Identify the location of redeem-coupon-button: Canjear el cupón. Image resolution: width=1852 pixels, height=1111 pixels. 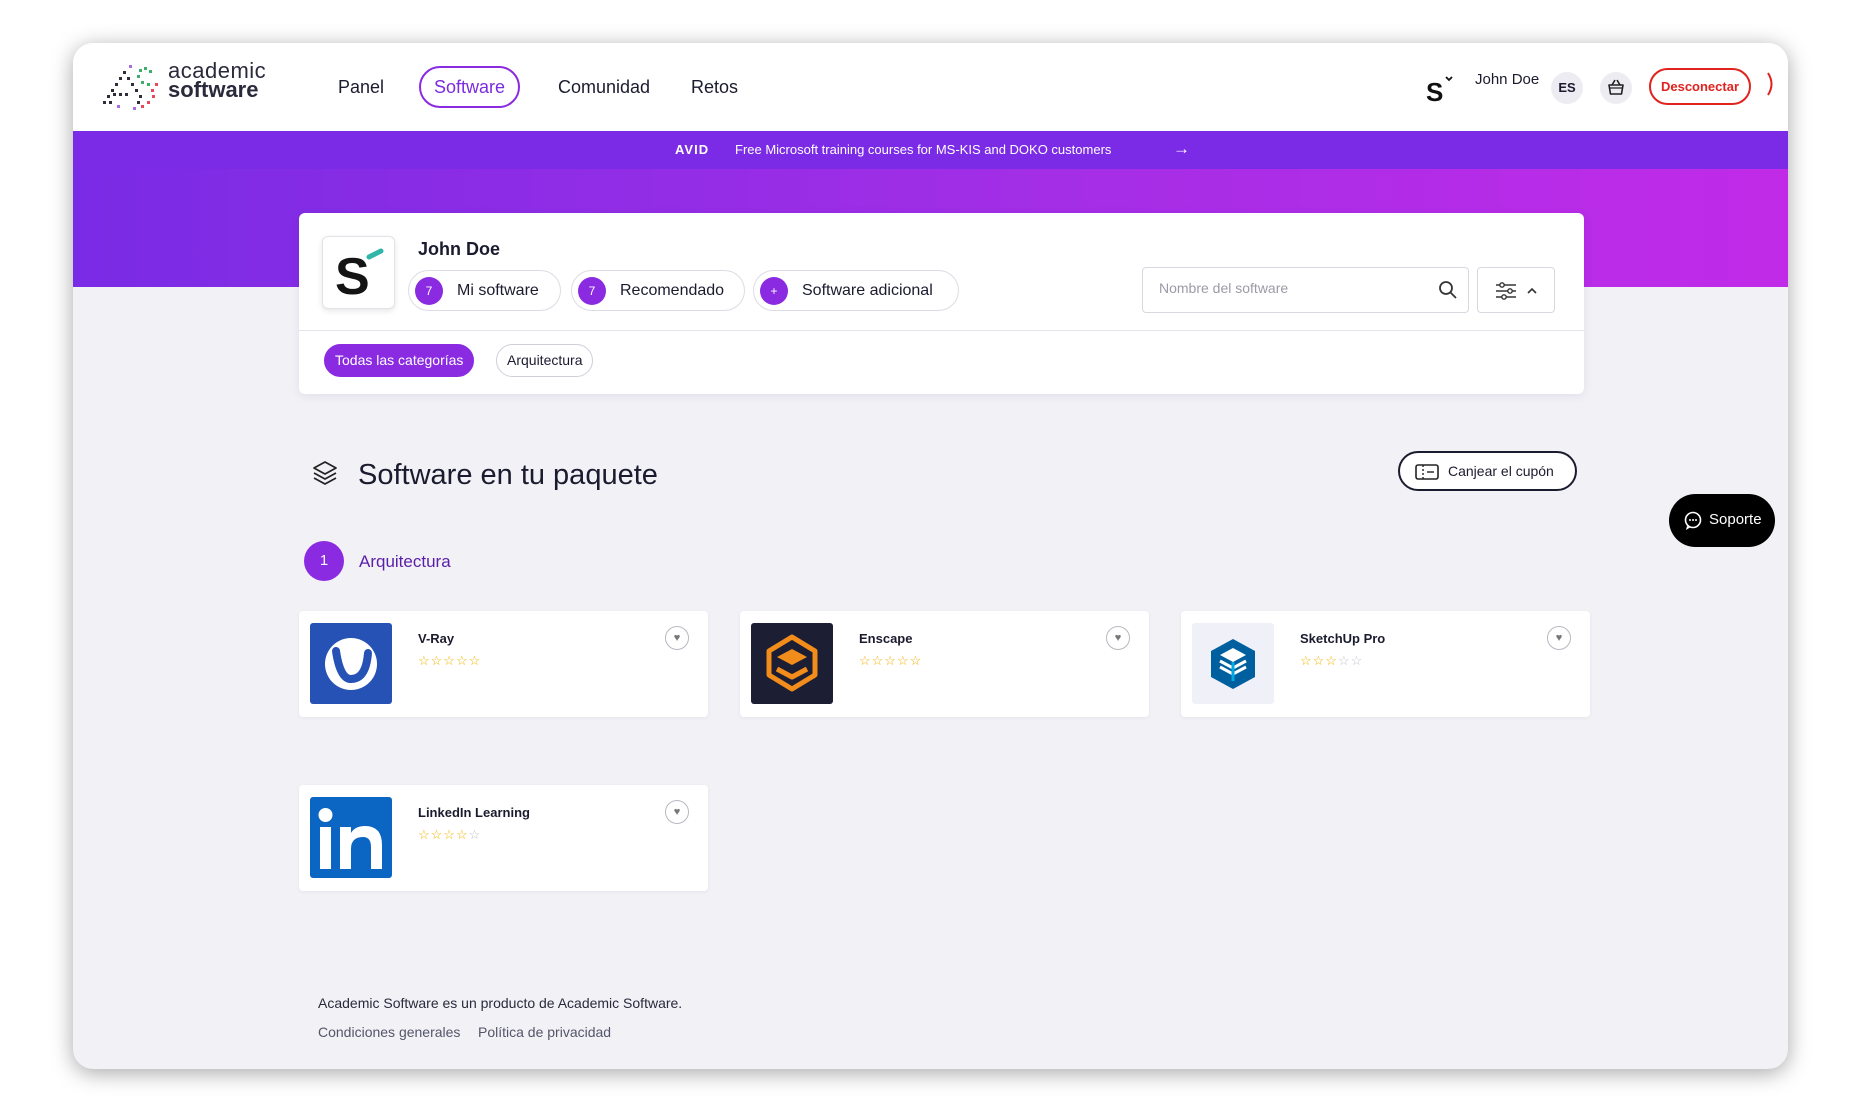
(1487, 471).